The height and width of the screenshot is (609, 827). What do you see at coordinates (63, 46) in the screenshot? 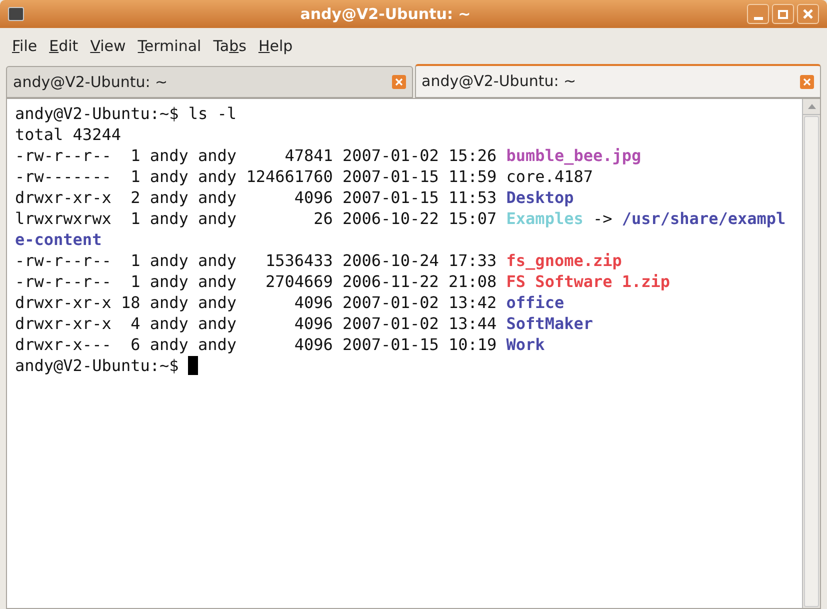
I see `menu-item: Edit` at bounding box center [63, 46].